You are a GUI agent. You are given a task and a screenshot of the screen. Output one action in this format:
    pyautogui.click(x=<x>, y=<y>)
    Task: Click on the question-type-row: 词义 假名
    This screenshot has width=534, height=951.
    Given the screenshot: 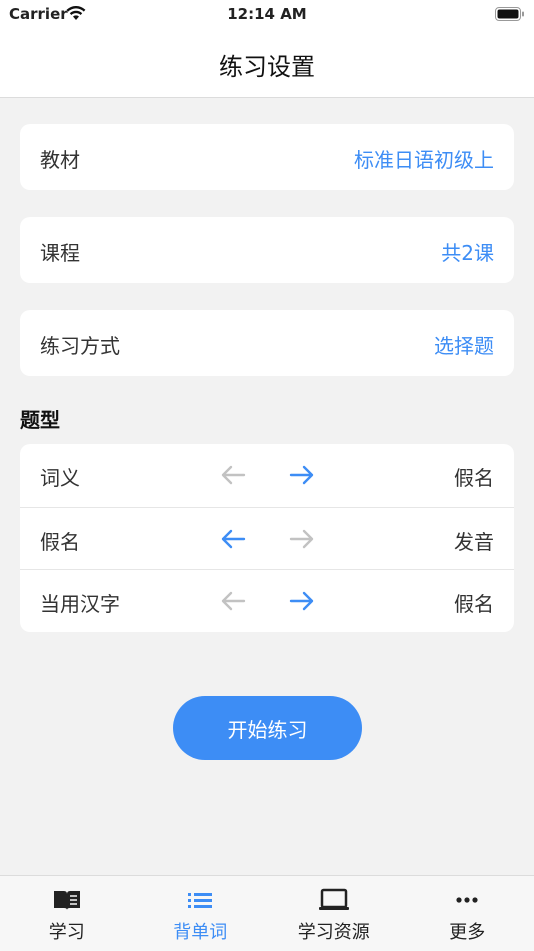 What is the action you would take?
    pyautogui.click(x=267, y=475)
    